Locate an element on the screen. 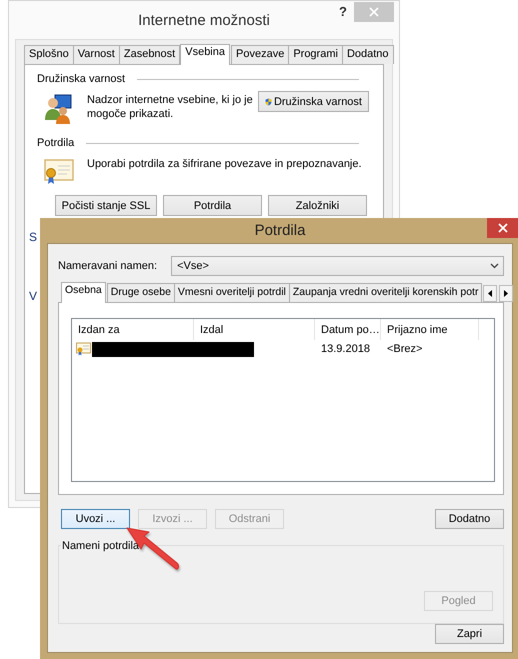 This screenshot has height=659, width=518. tab: Zaupanja vredni overitelji korenskih potr is located at coordinates (385, 292).